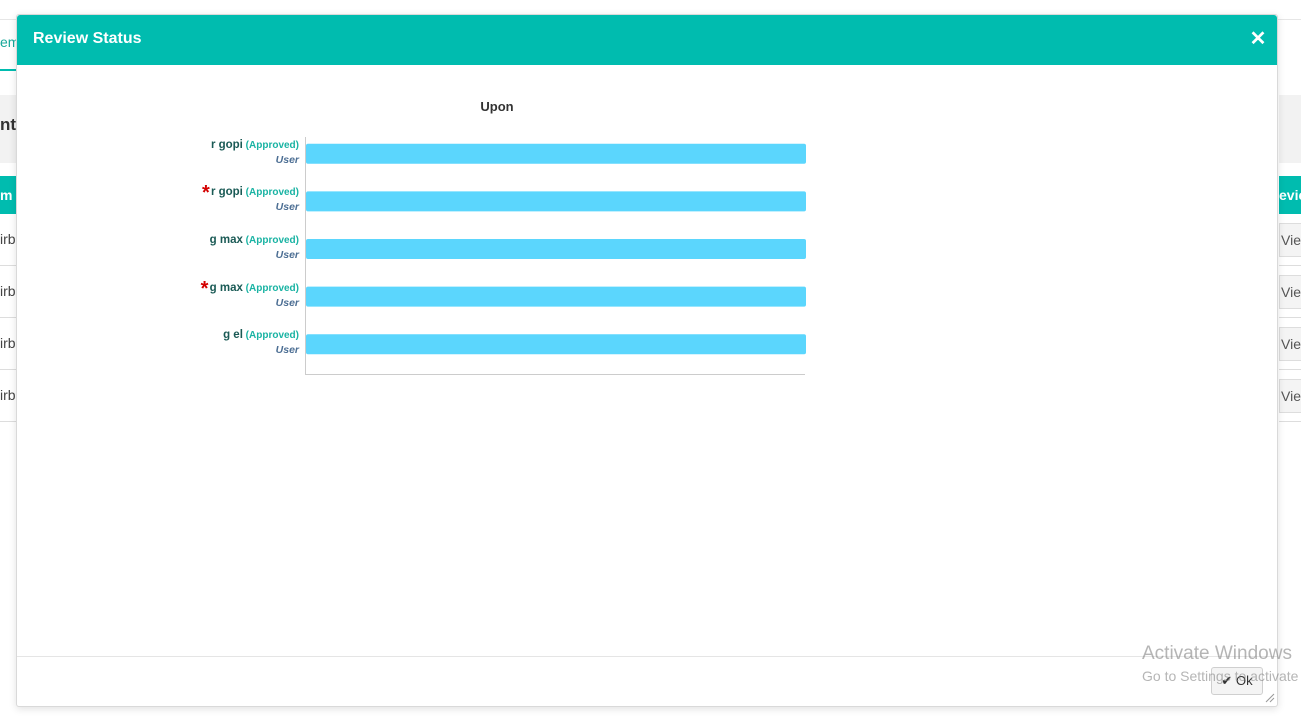  I want to click on modal-footer-divider, so click(647, 656).